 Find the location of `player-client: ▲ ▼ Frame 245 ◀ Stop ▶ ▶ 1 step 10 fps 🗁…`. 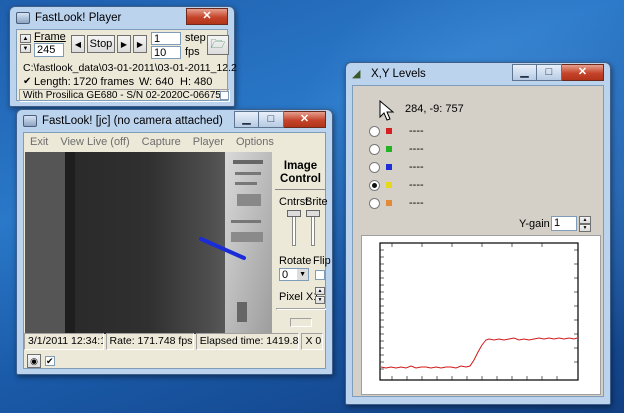

player-client: ▲ ▼ Frame 245 ◀ Stop ▶ ▶ 1 step 10 fps 🗁… is located at coordinates (126, 65).